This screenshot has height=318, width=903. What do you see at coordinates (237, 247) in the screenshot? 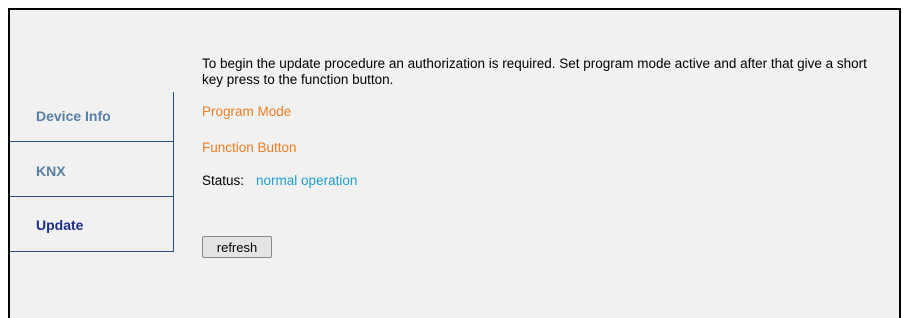
I see `refresh-button: refresh` at bounding box center [237, 247].